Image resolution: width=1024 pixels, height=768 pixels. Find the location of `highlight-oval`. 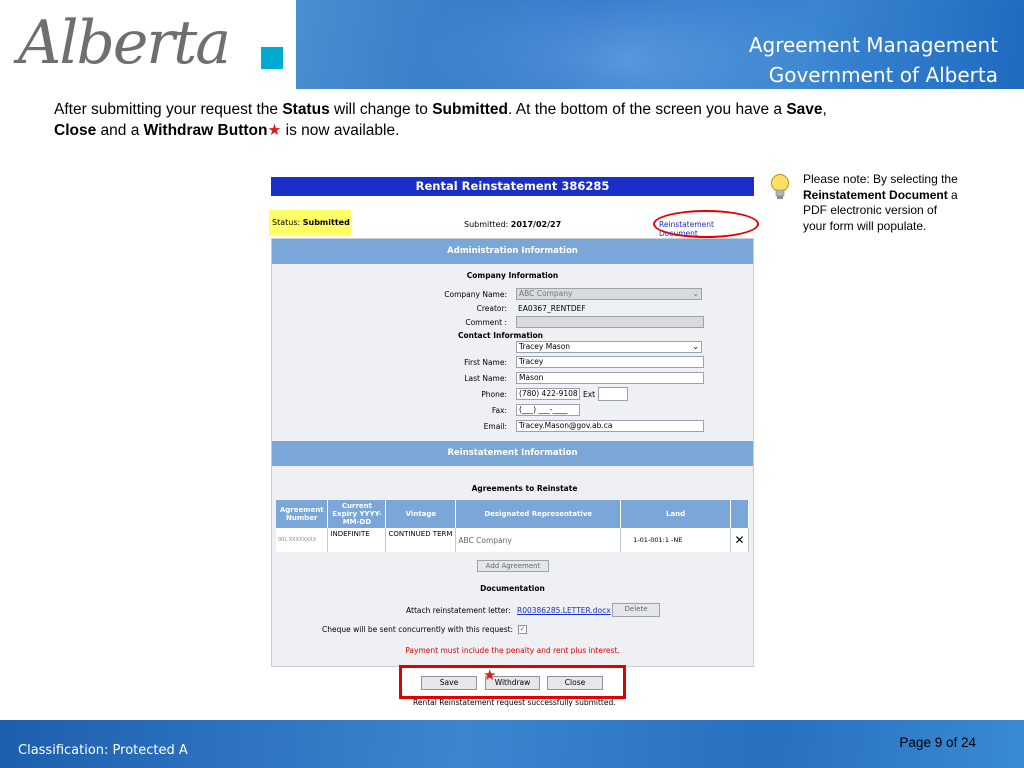

highlight-oval is located at coordinates (706, 224).